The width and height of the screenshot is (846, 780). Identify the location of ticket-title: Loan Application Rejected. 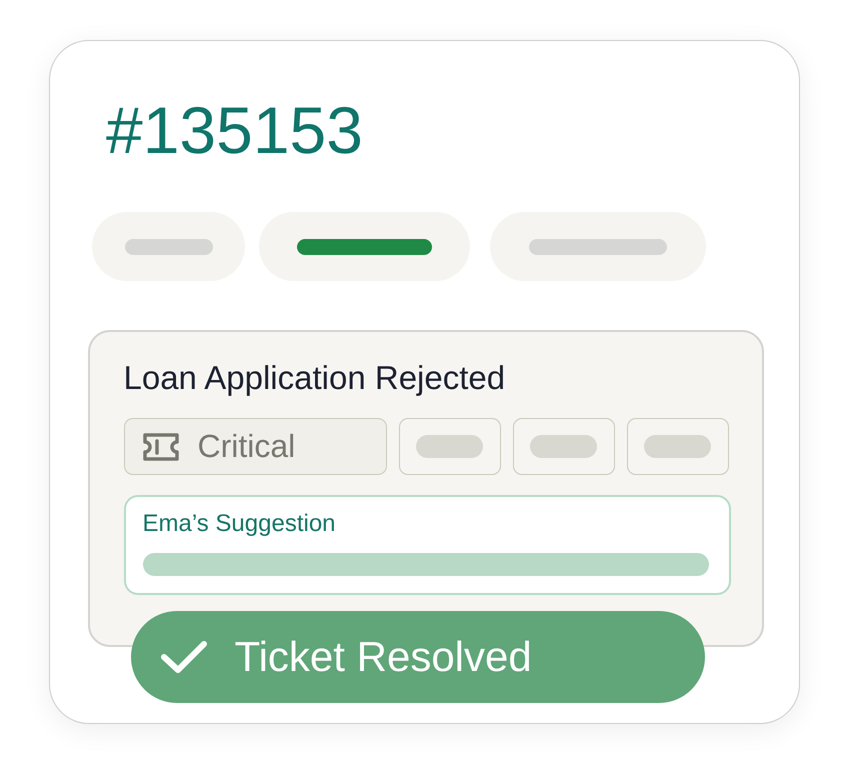
(315, 377).